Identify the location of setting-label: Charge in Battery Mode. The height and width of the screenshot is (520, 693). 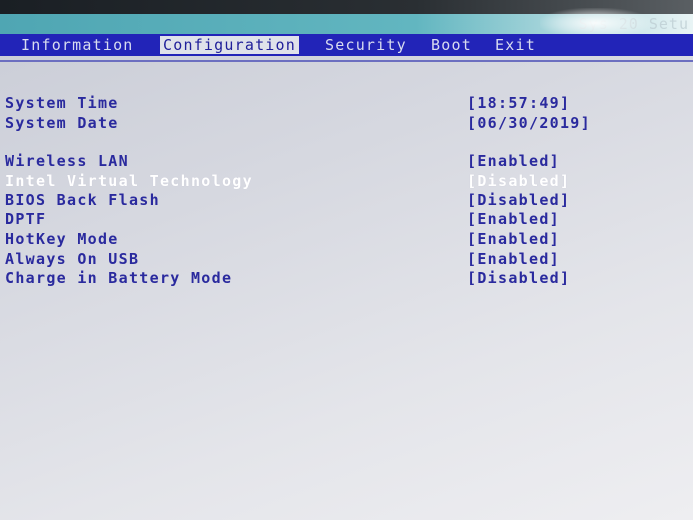
(119, 278).